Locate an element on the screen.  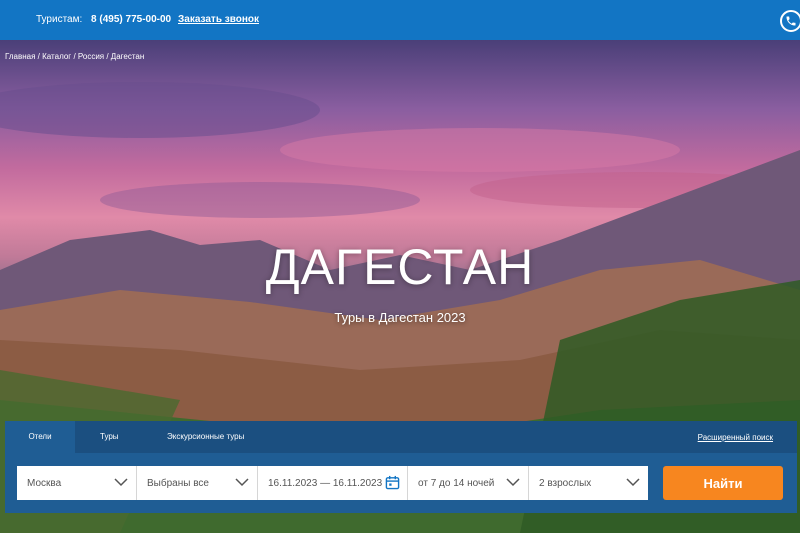
breadcrumb-home: Главная is located at coordinates (20, 56).